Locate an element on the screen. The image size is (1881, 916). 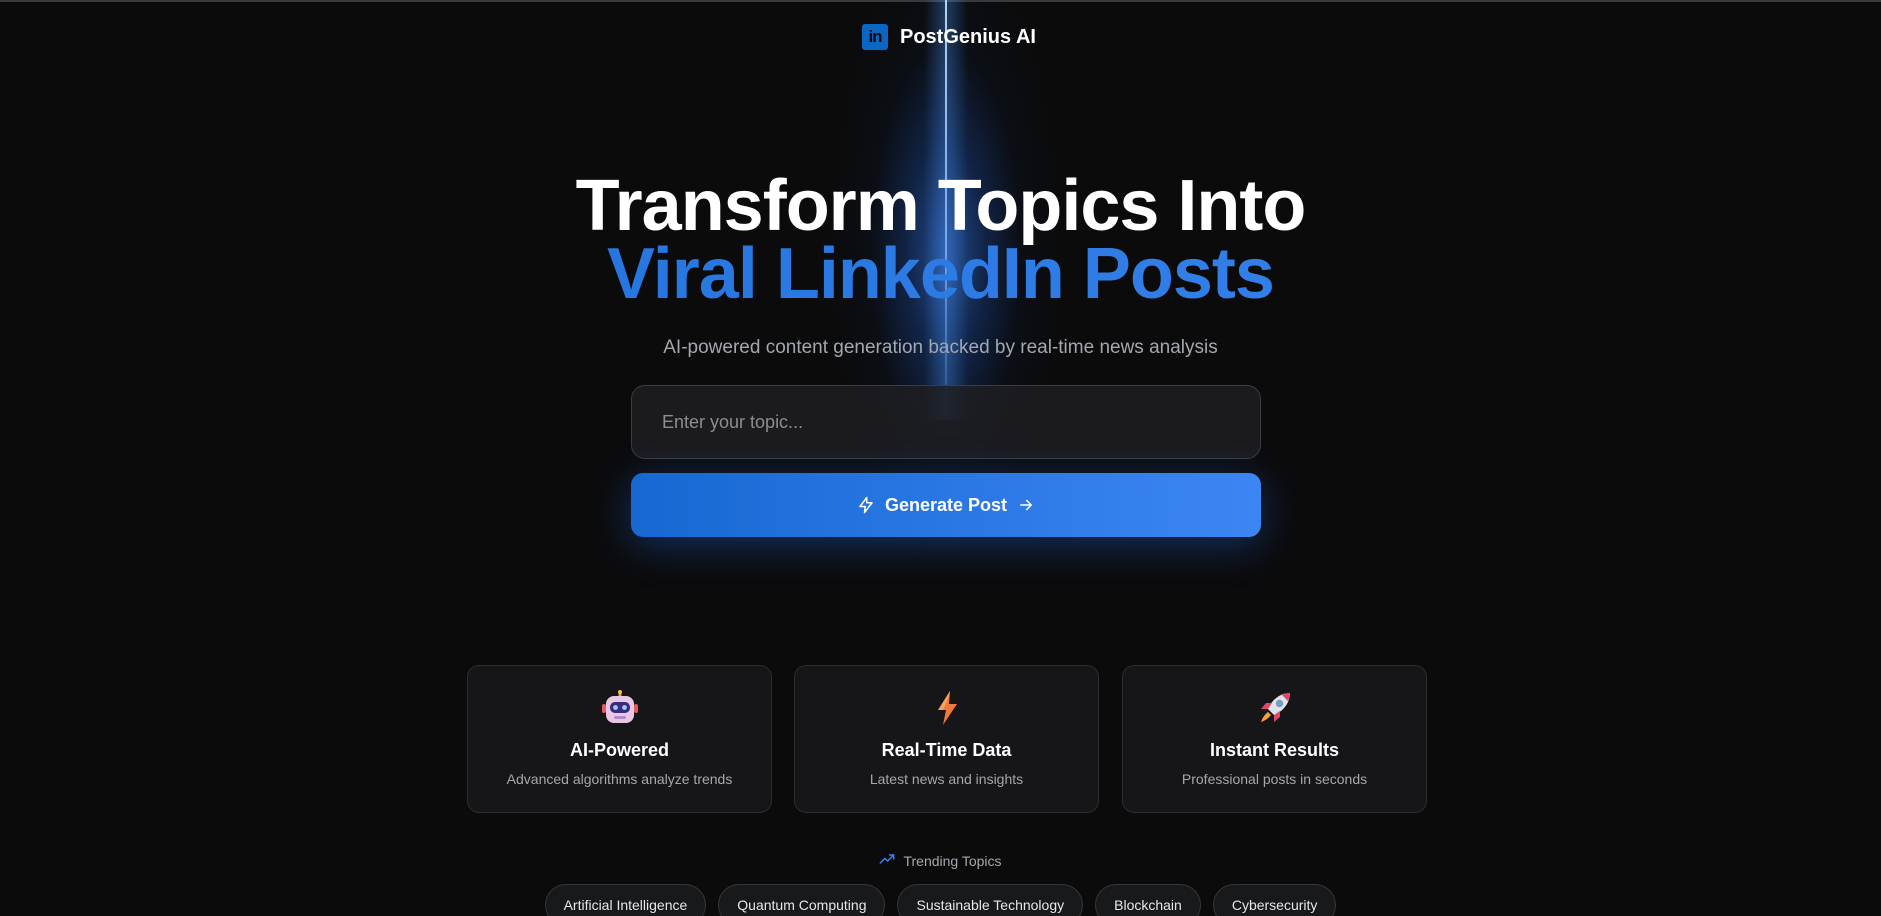
feature-title: AI-Powered is located at coordinates (619, 750).